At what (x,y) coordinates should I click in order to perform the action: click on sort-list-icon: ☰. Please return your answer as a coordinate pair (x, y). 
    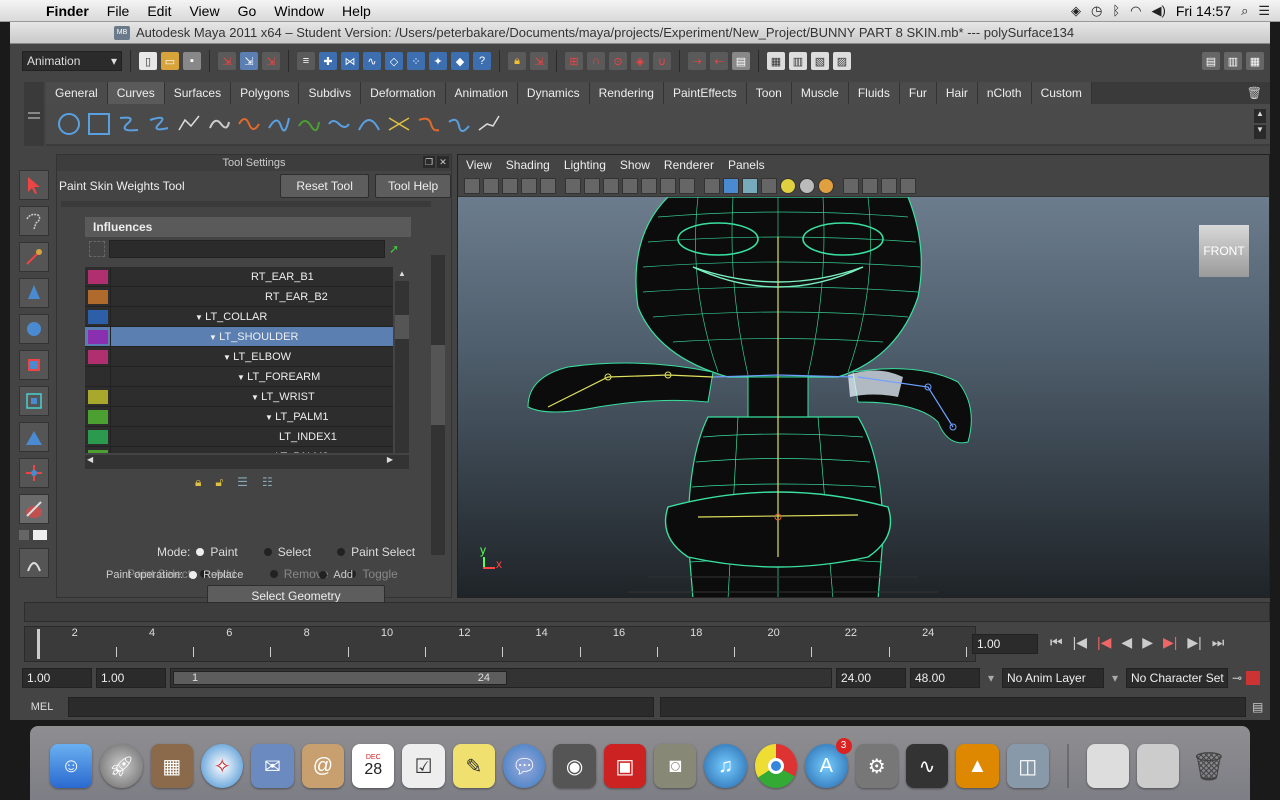
    Looking at the image, I should click on (242, 482).